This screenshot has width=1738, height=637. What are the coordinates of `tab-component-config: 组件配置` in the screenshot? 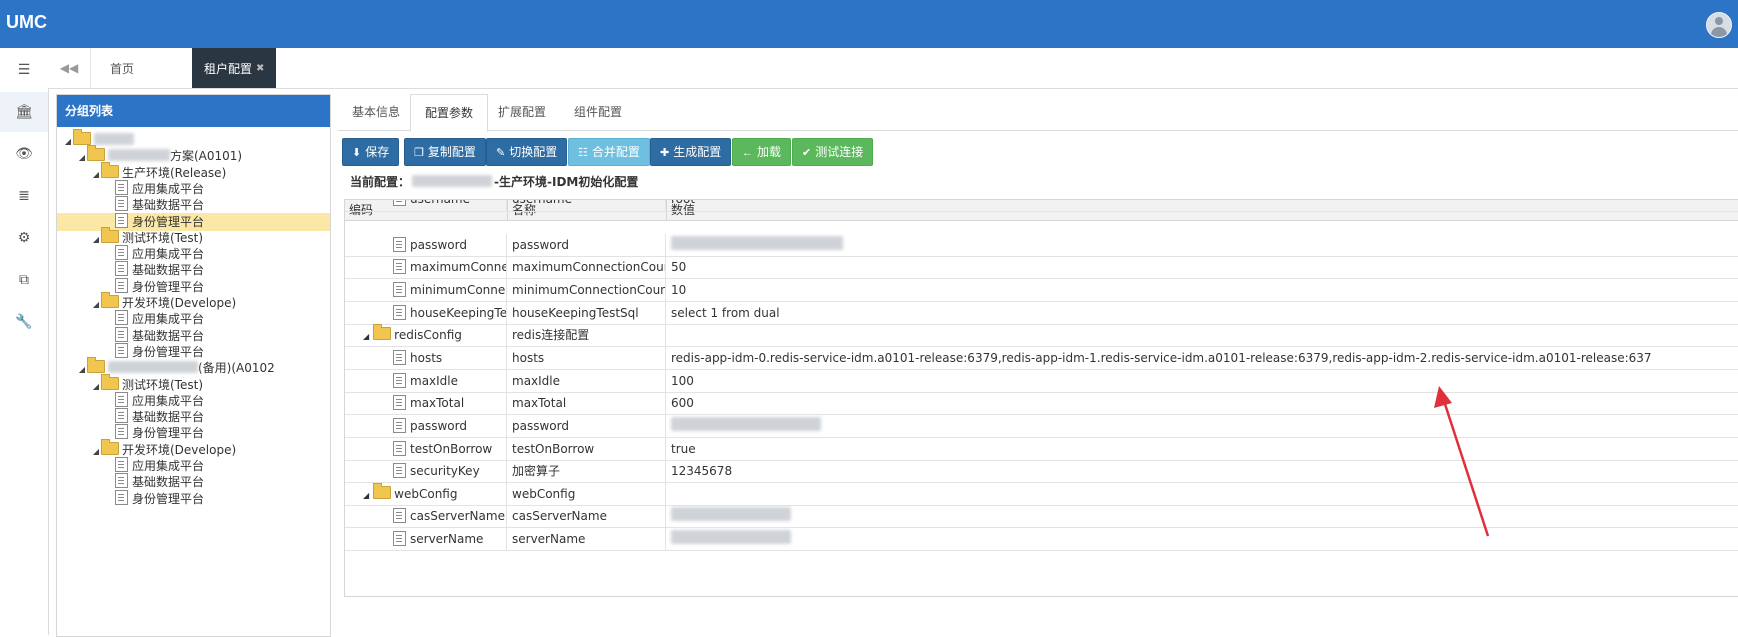 It's located at (598, 112).